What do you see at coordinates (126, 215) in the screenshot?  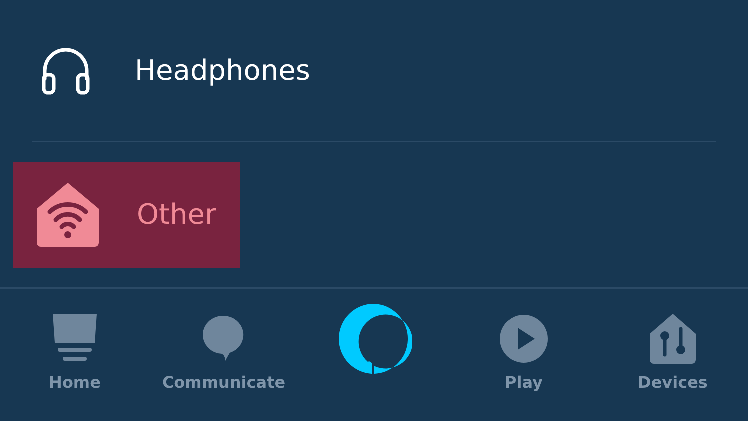 I see `device-category-item: Other` at bounding box center [126, 215].